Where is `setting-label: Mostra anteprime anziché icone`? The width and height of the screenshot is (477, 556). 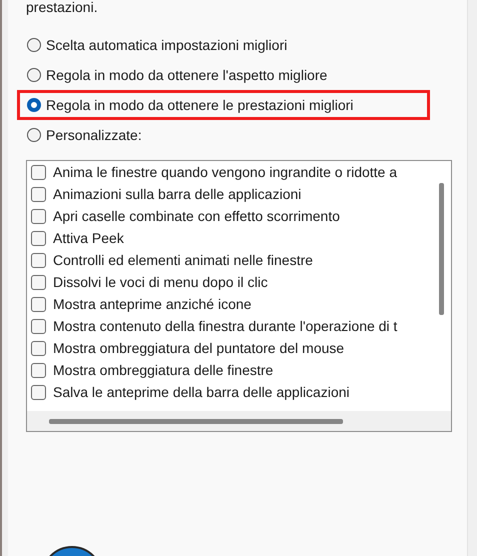
setting-label: Mostra anteprime anziché icone is located at coordinates (152, 304).